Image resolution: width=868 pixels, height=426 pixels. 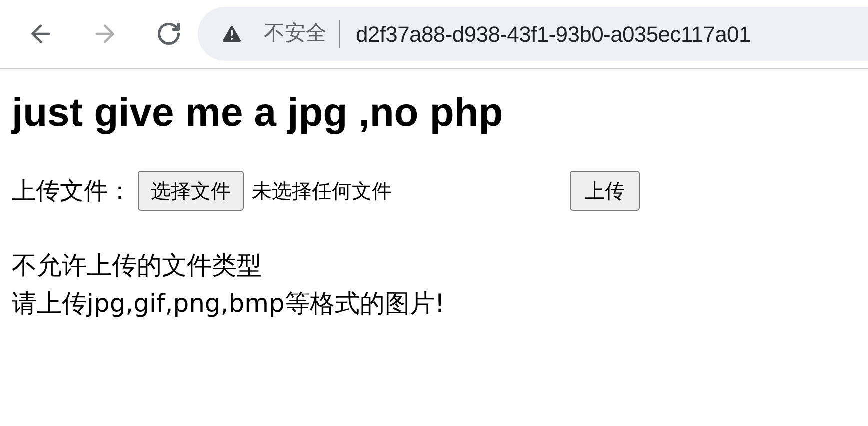 What do you see at coordinates (137, 266) in the screenshot?
I see `error-message: 不允许上传的文件类型` at bounding box center [137, 266].